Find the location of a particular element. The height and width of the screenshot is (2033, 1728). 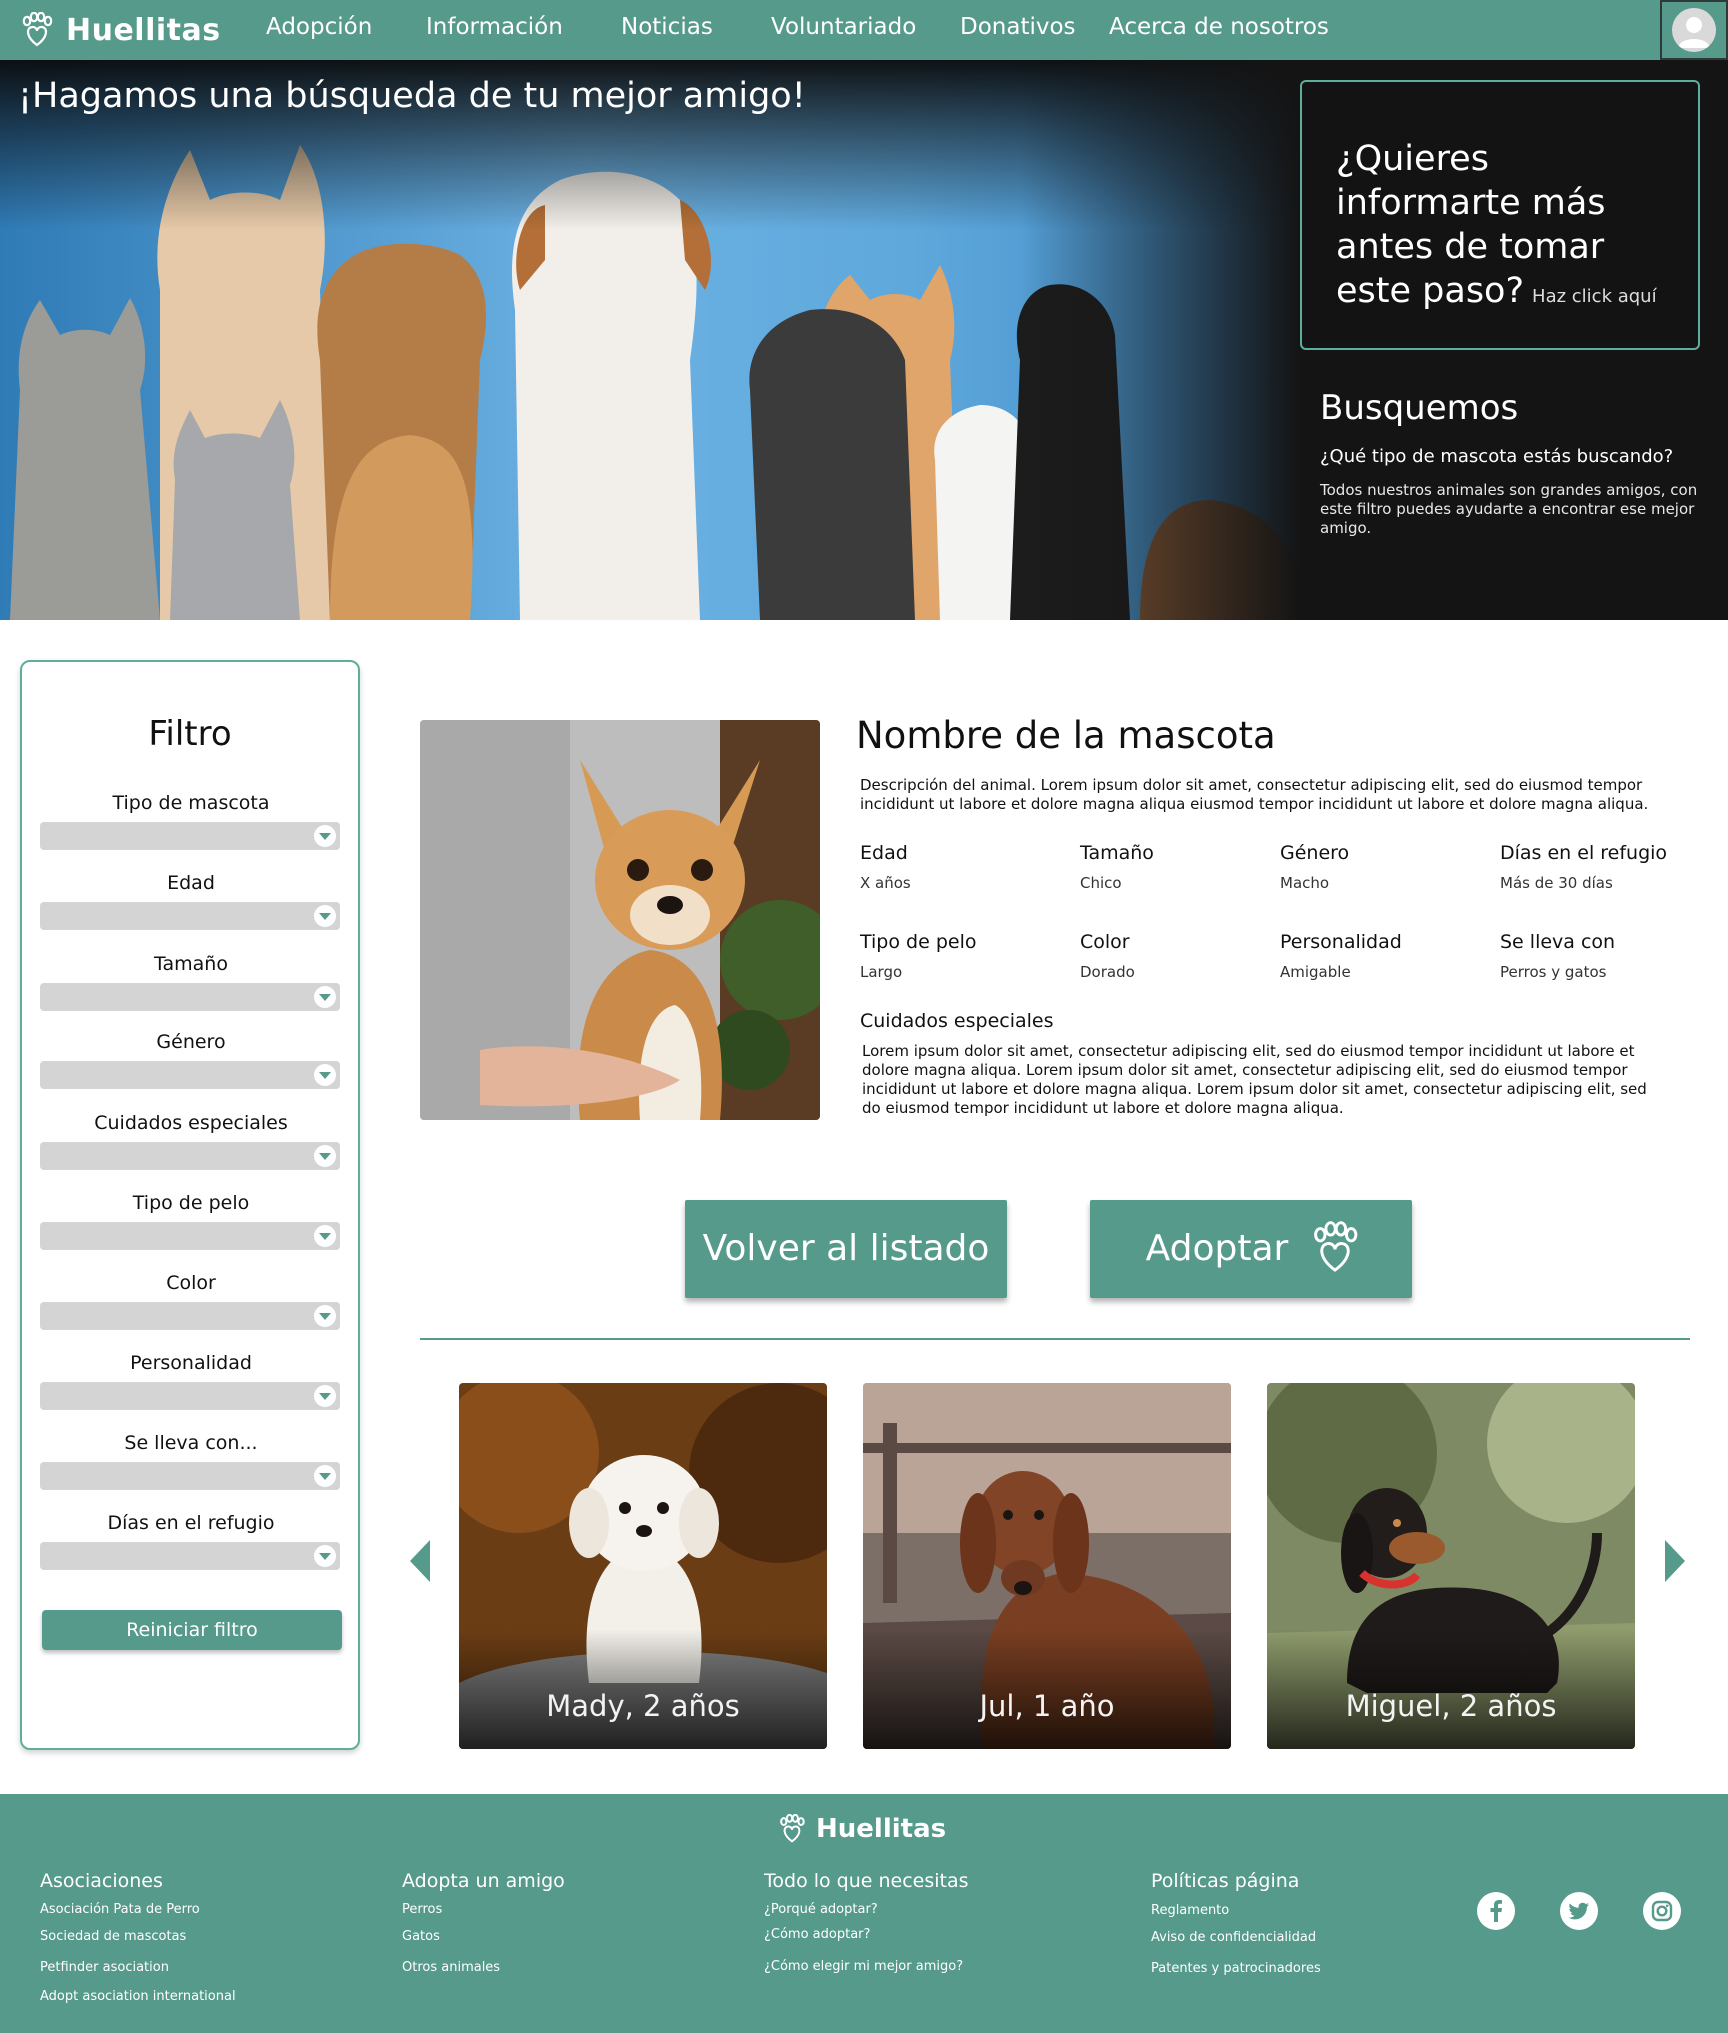

pet-attr-personalidad: Personalidad Amigable is located at coordinates (1390, 956).